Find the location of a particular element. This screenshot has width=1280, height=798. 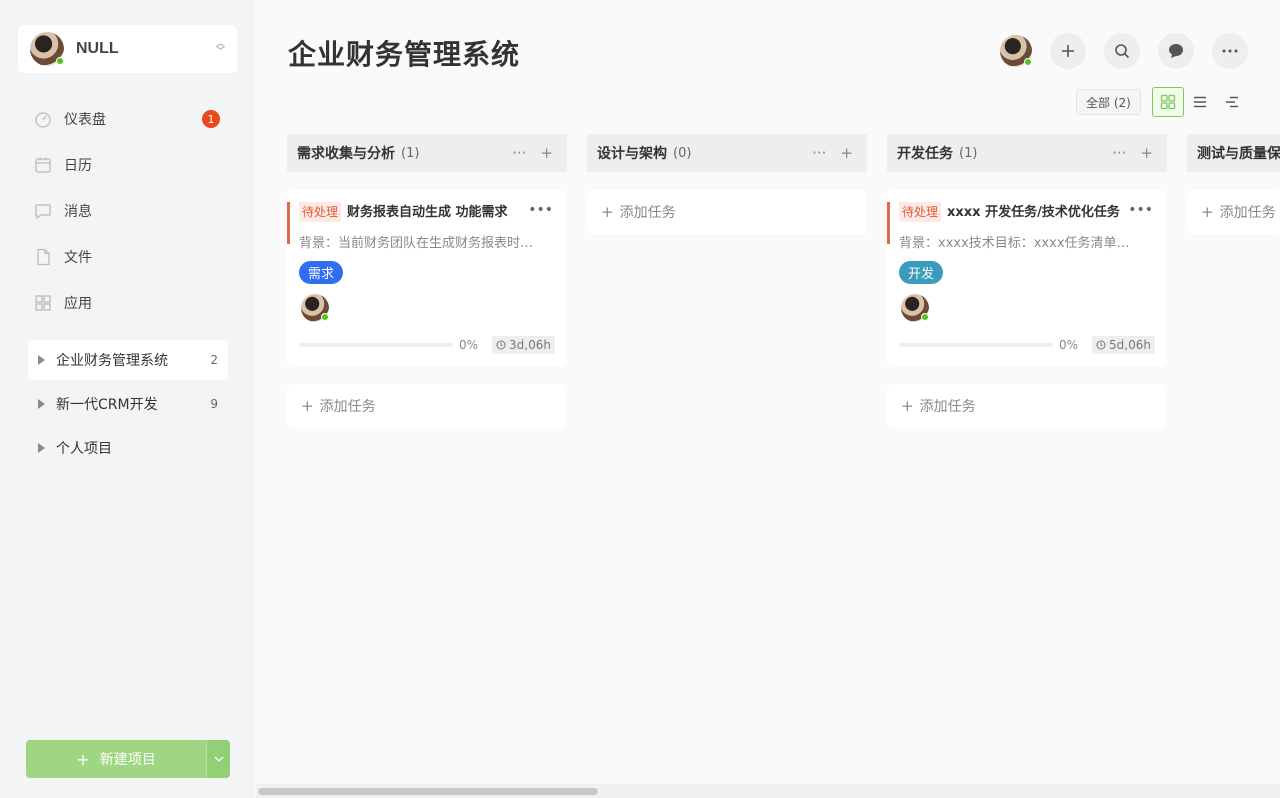

time-text: 5d,06h is located at coordinates (1130, 345).